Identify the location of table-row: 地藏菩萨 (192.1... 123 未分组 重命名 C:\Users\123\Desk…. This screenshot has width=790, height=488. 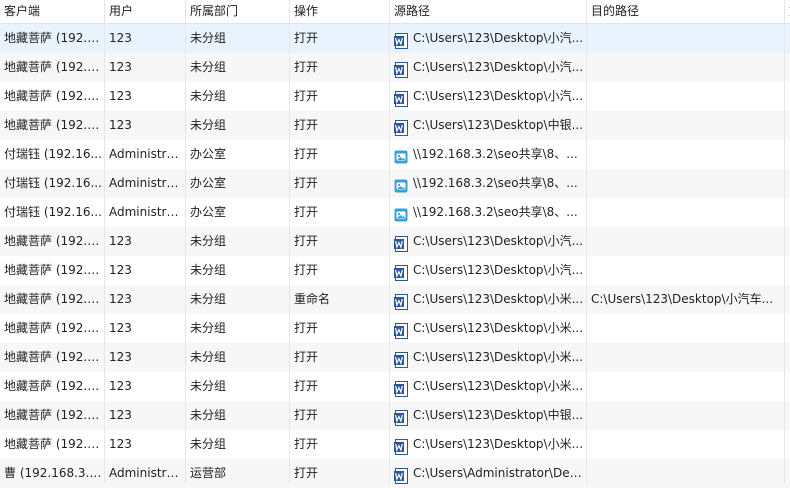
(395, 299).